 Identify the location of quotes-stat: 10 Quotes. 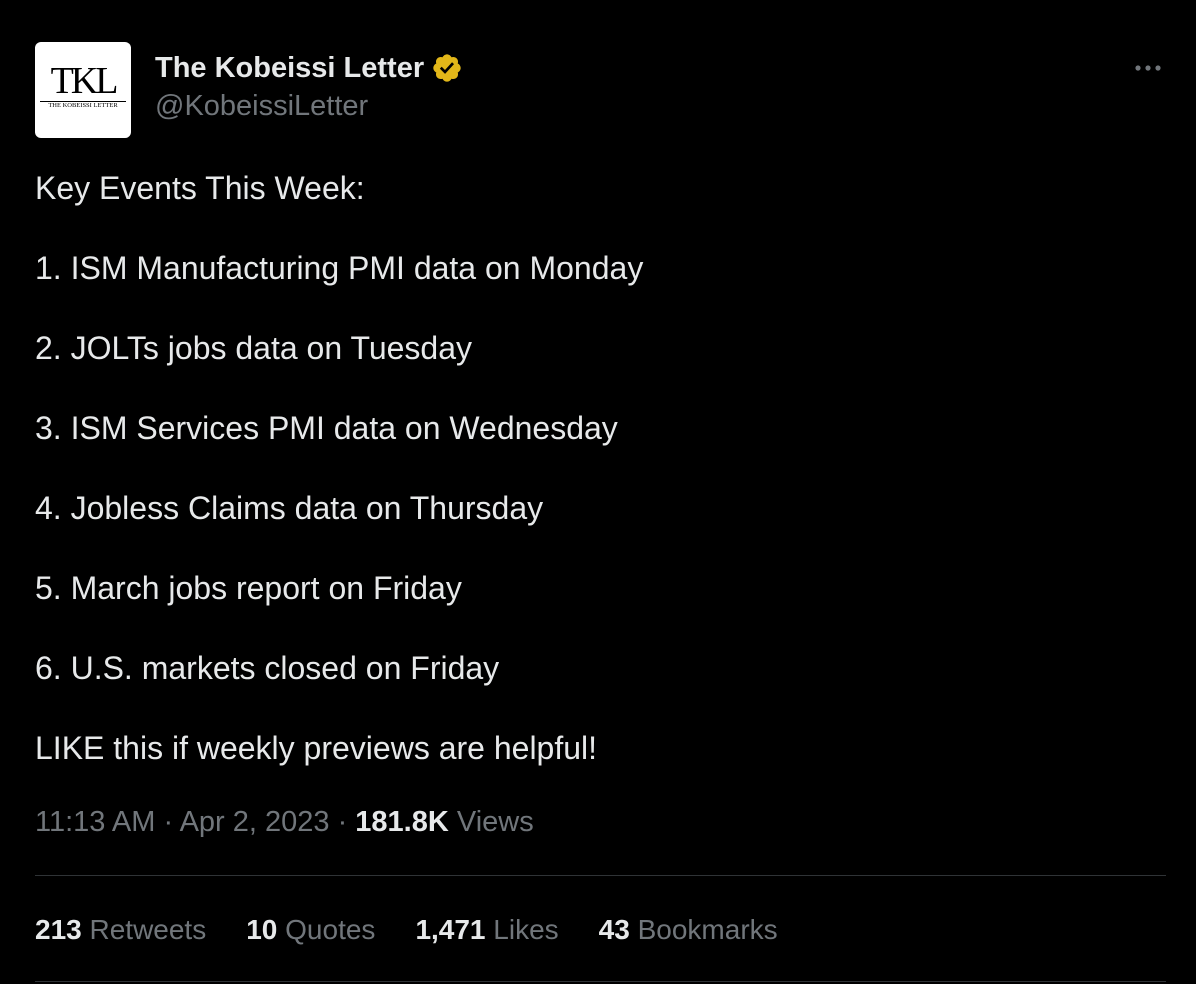
(310, 930).